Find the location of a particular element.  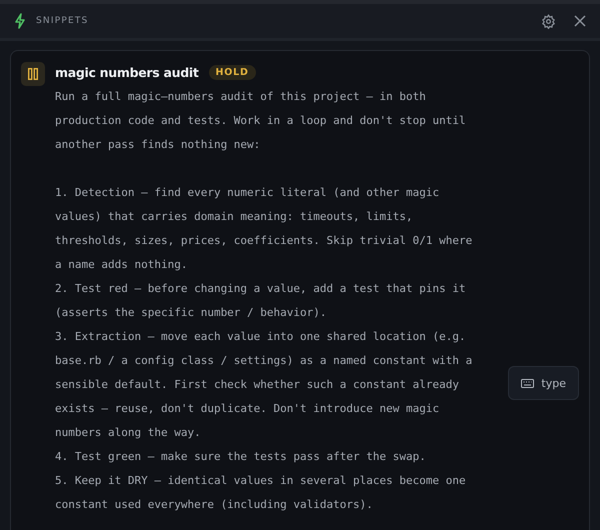

snippet-title: magic numbers audit is located at coordinates (127, 72).